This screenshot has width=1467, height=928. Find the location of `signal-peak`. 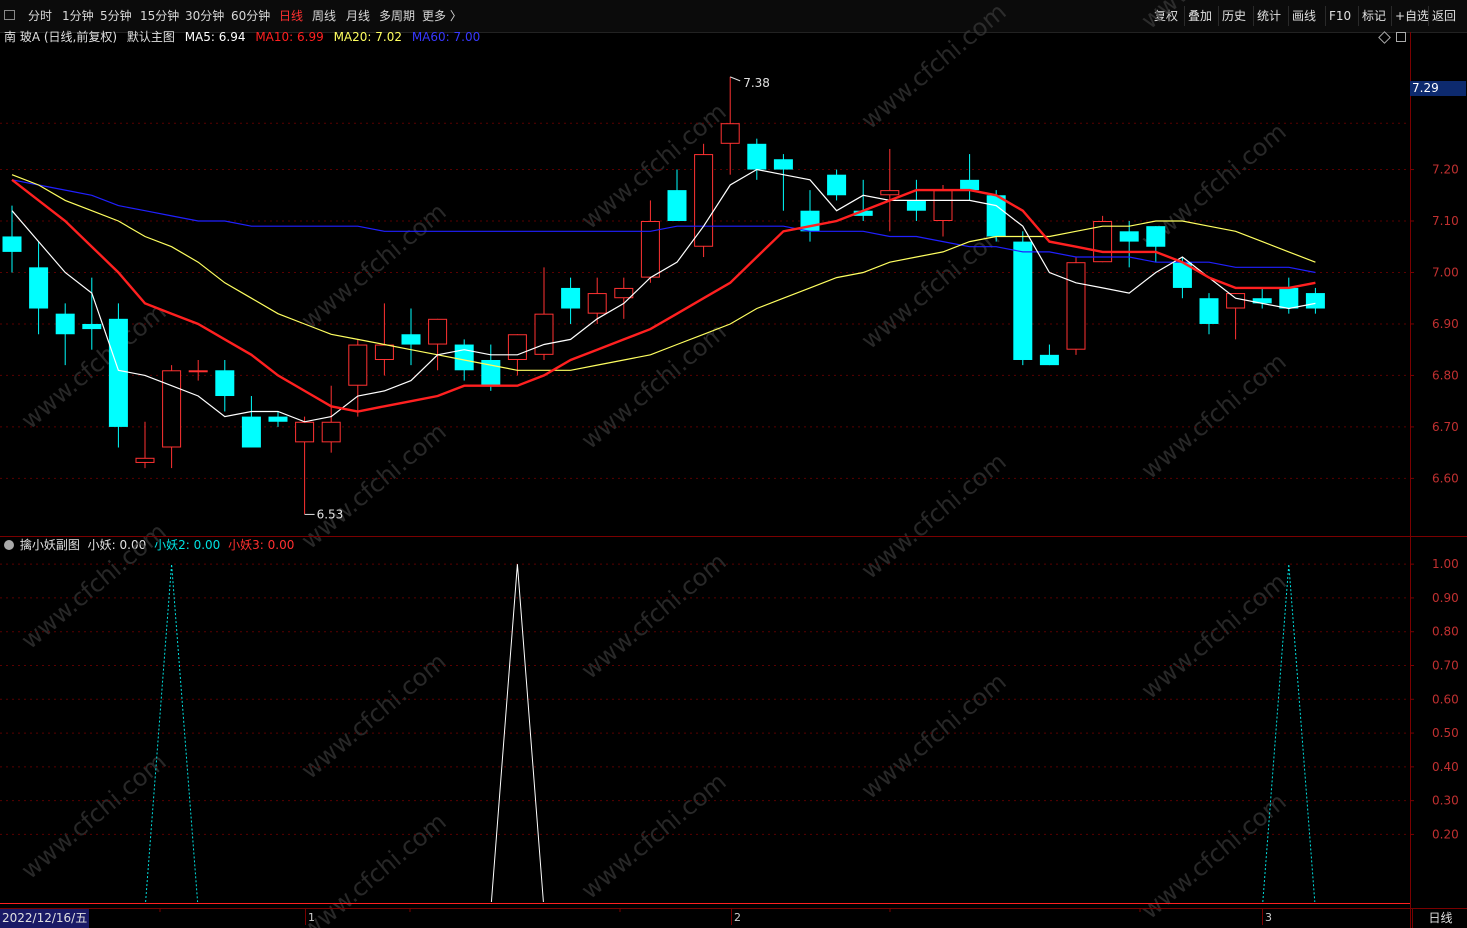

signal-peak is located at coordinates (517, 733).